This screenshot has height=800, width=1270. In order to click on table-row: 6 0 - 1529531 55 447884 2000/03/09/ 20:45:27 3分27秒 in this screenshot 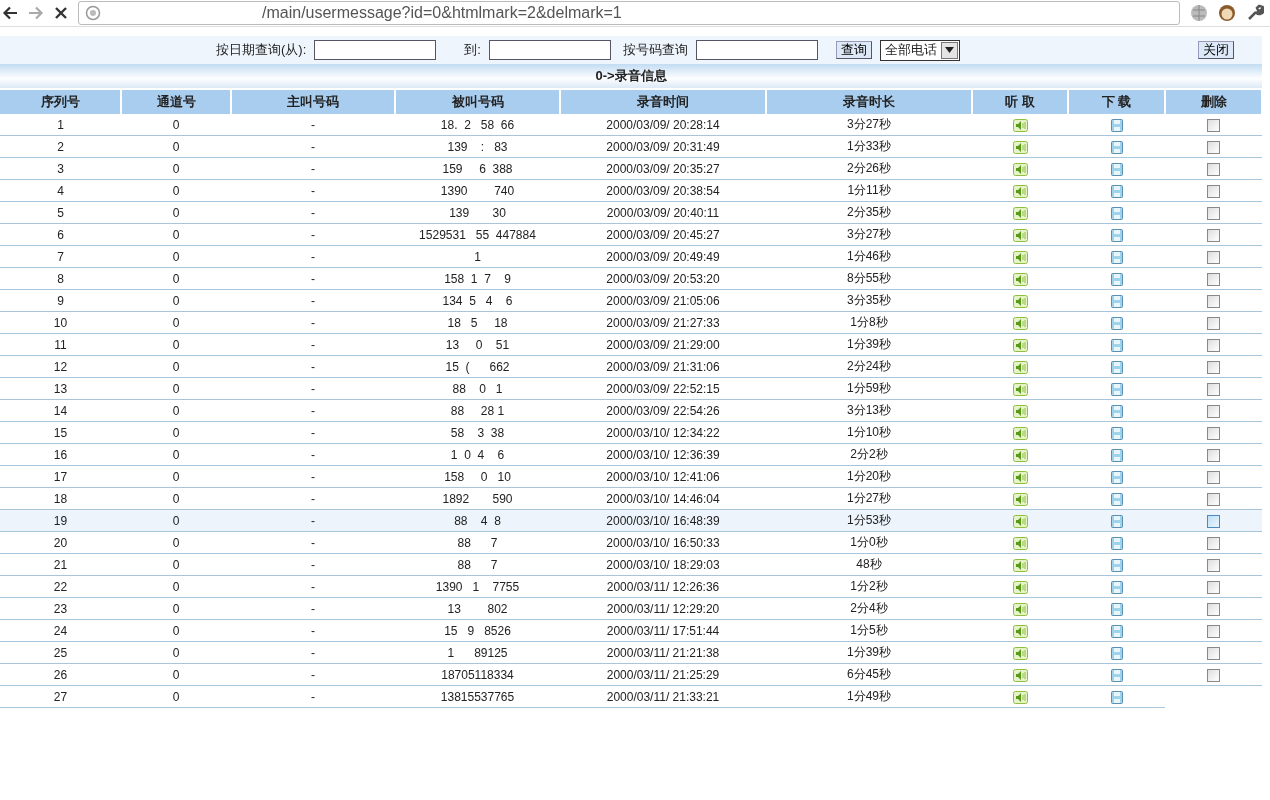, I will do `click(631, 234)`.